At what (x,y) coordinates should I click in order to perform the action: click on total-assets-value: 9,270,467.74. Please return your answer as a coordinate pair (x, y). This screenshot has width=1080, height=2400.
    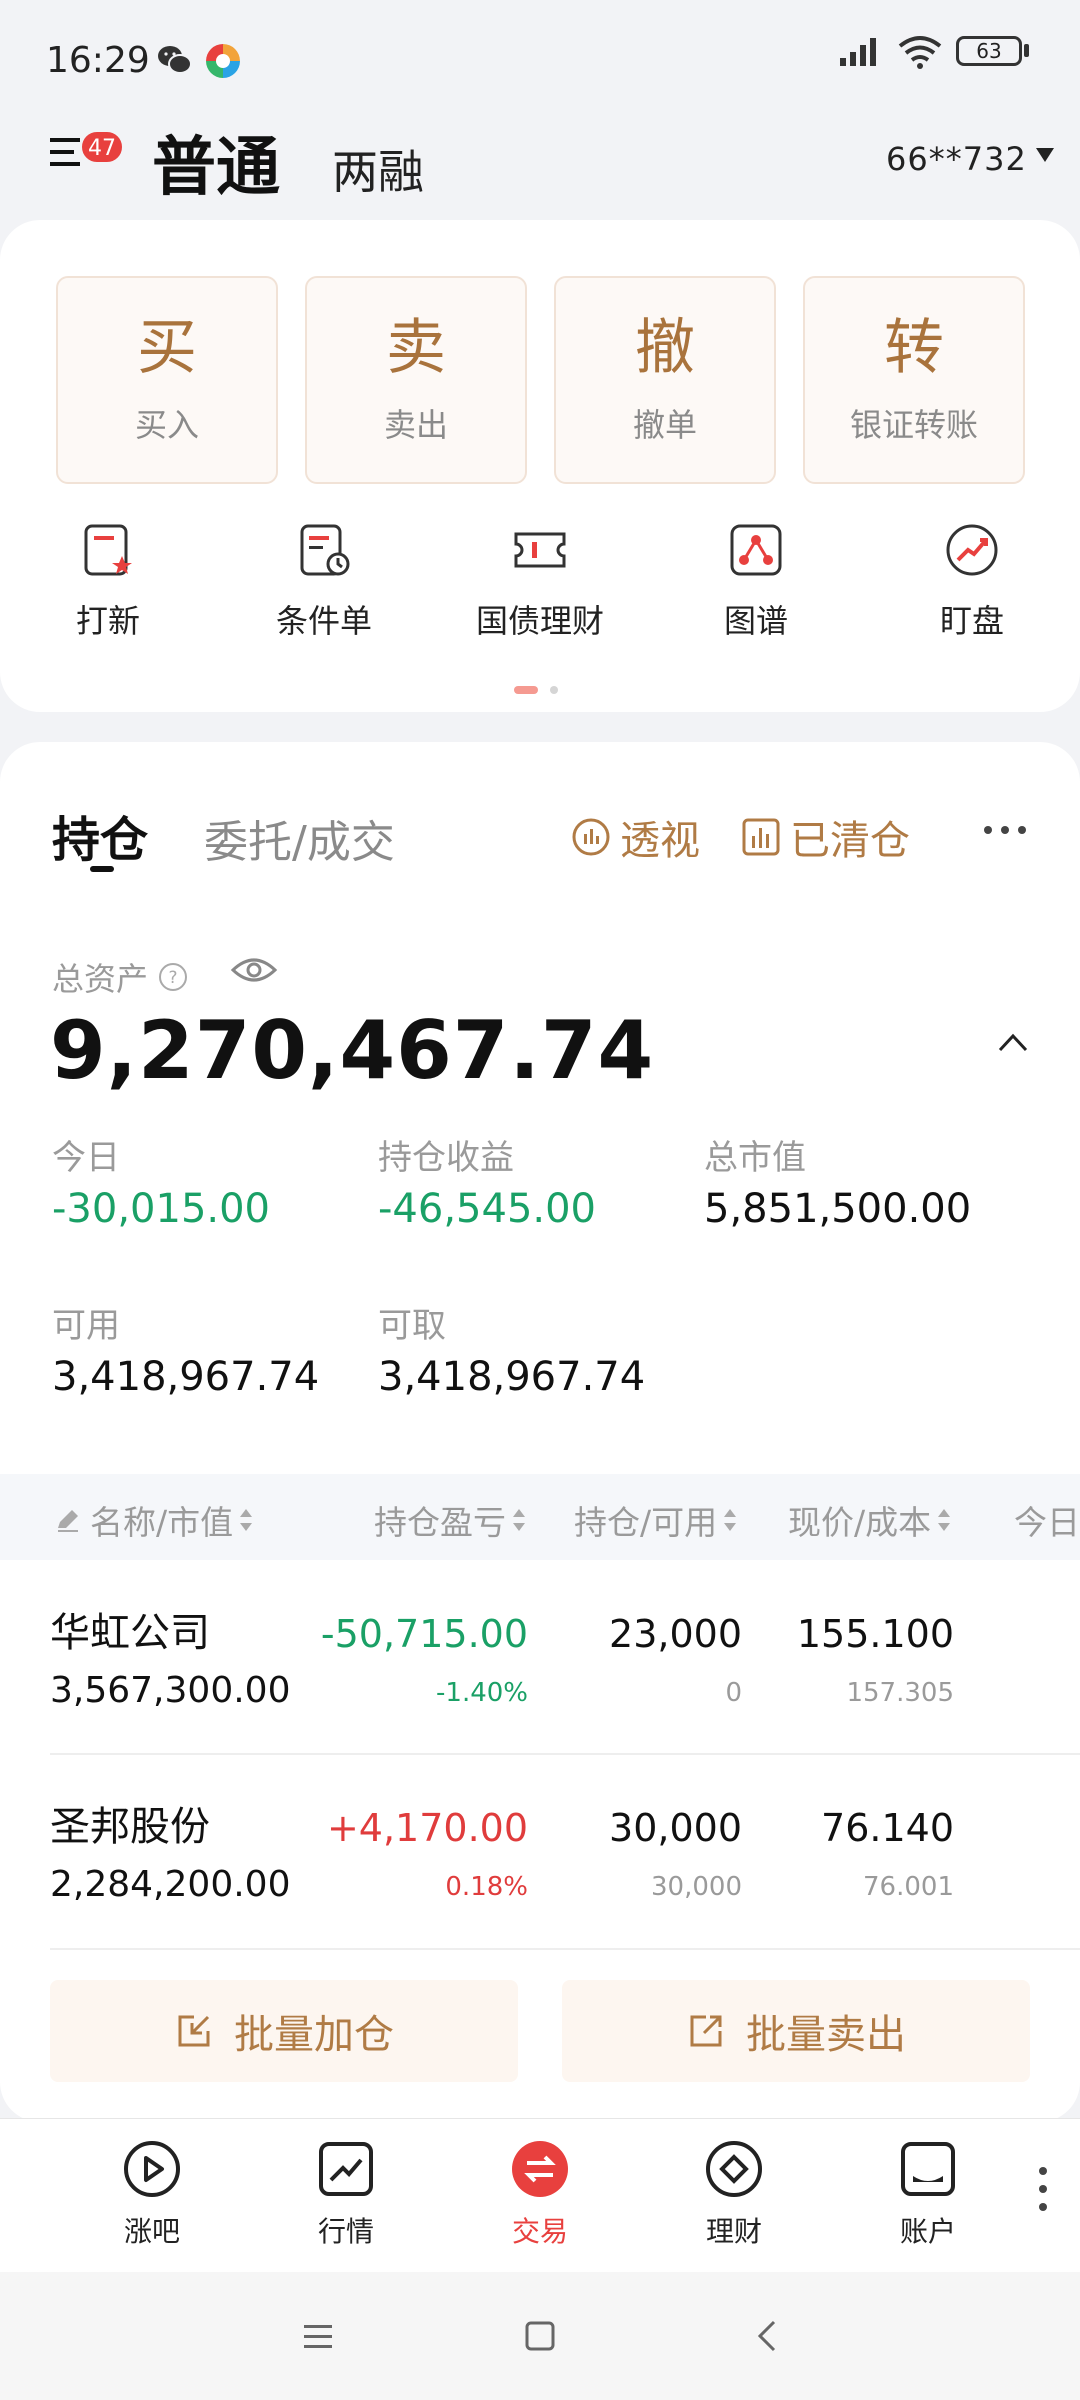
    Looking at the image, I should click on (352, 1050).